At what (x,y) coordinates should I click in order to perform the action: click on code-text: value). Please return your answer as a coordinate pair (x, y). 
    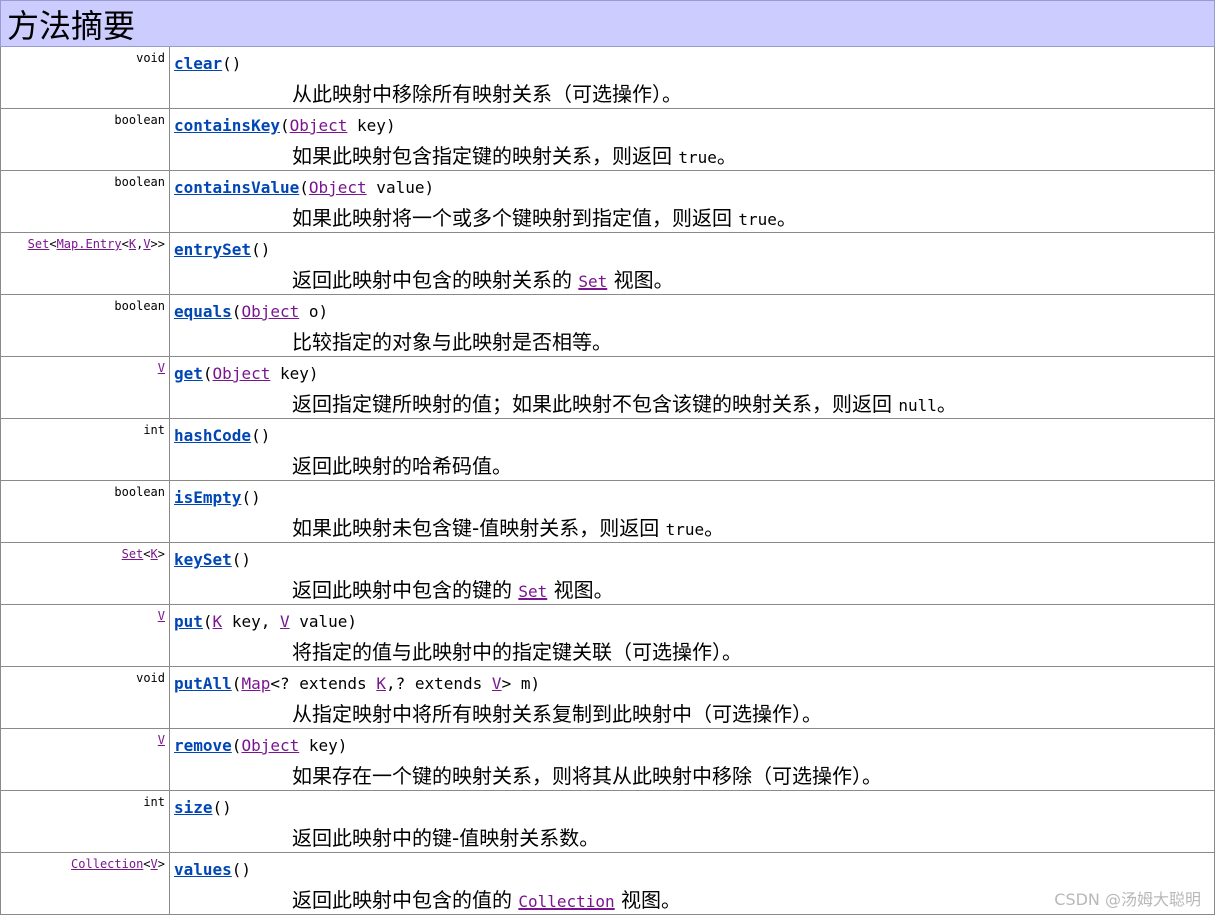
    Looking at the image, I should click on (400, 187).